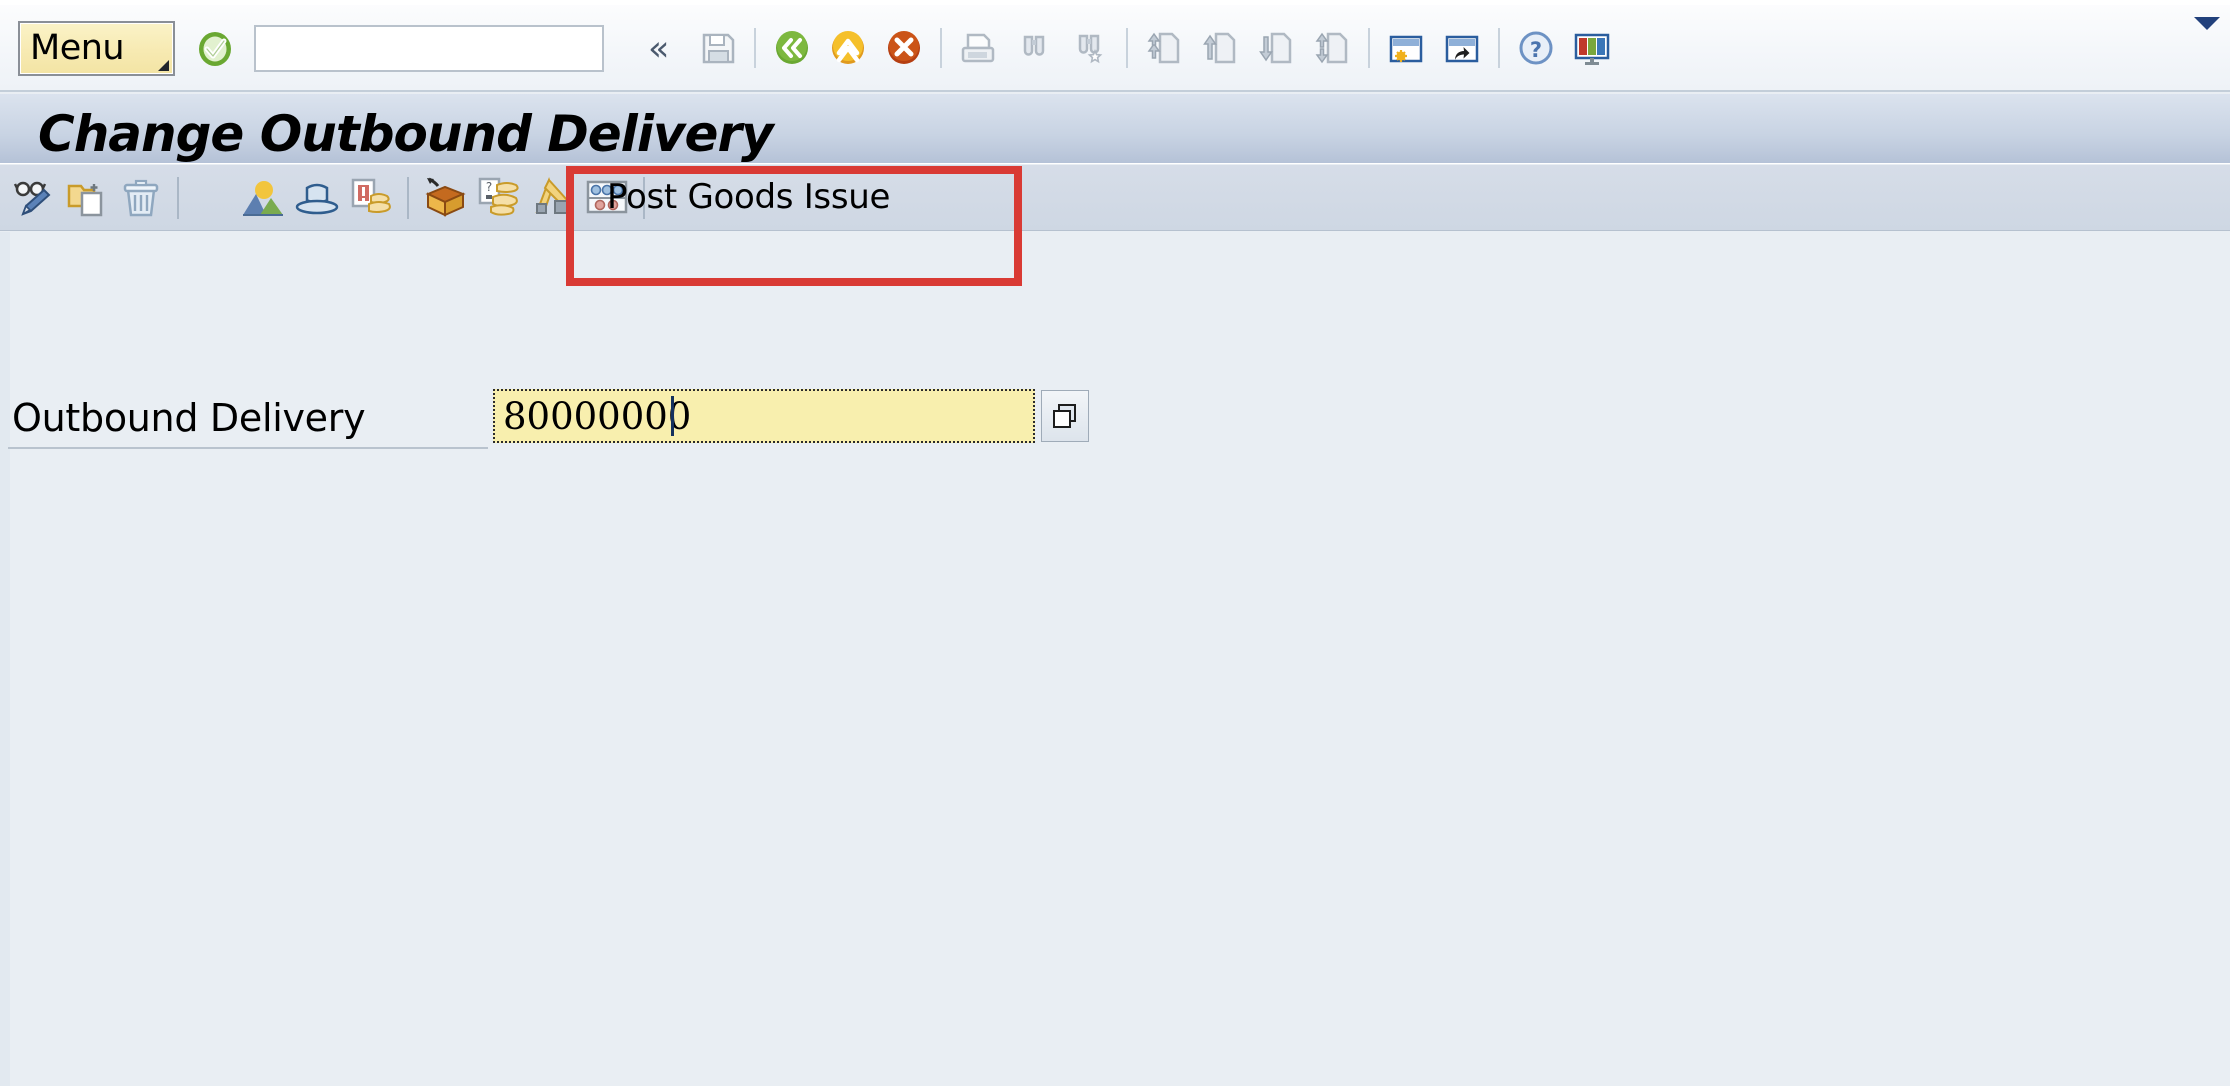 The width and height of the screenshot is (2230, 1086). Describe the element at coordinates (87, 198) in the screenshot. I see `copy-document-icon` at that location.